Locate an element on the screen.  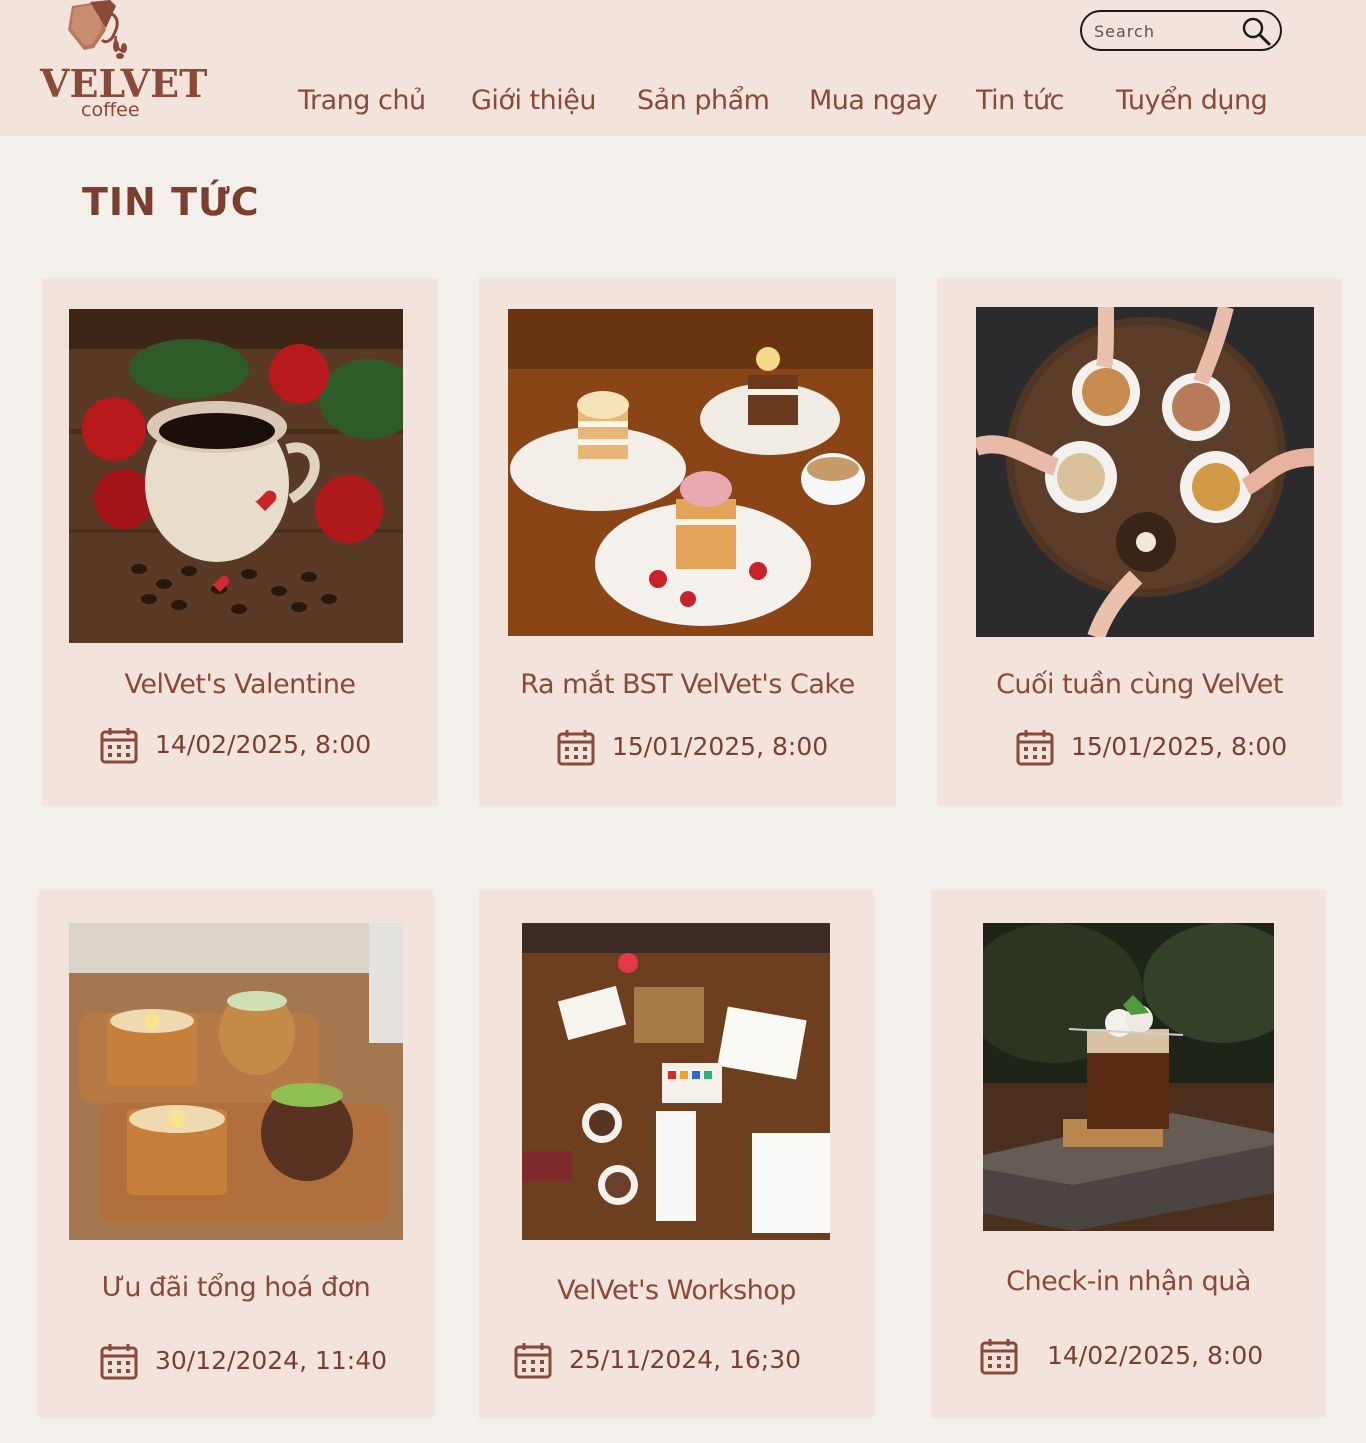
nav-item-tuyen-dung: Tuyển dụng is located at coordinates (1192, 101).